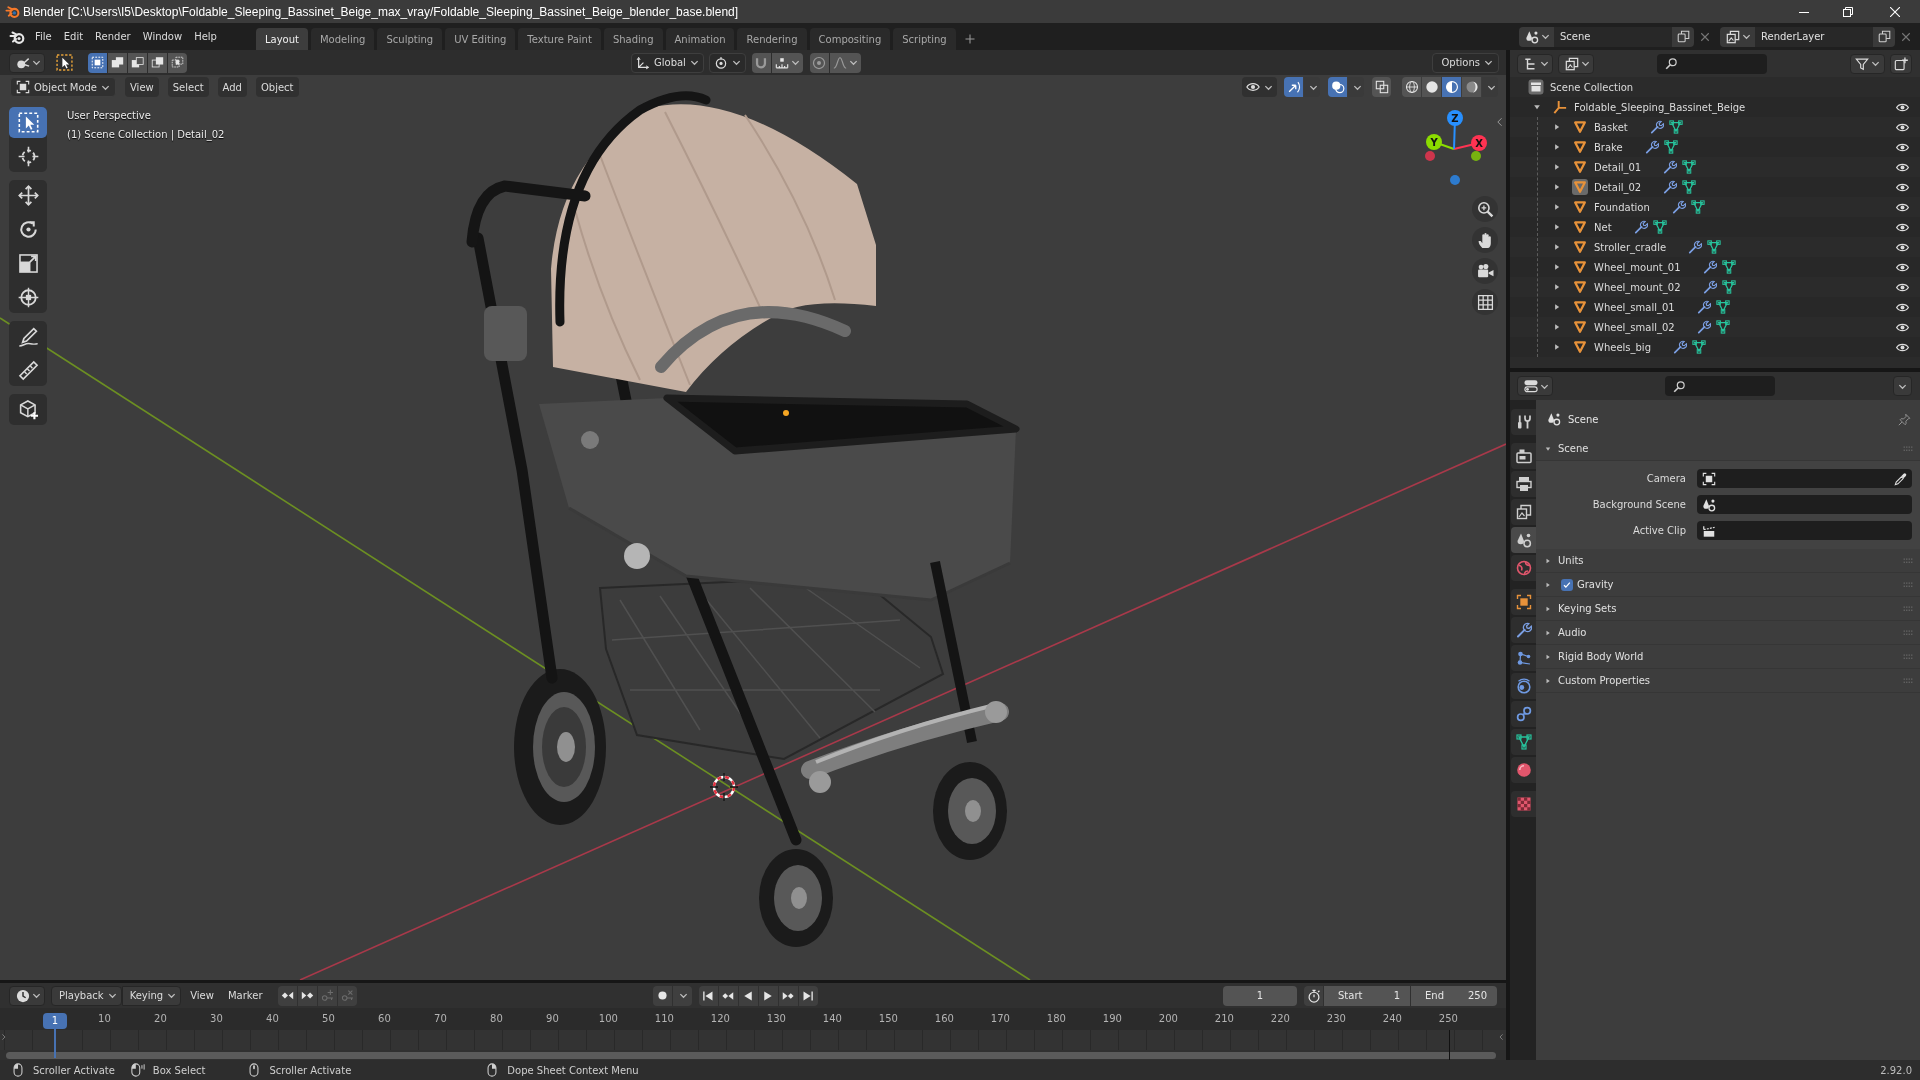 The image size is (1920, 1080). Describe the element at coordinates (1367, 995) in the screenshot. I see `start-frame-field: Start 1` at that location.